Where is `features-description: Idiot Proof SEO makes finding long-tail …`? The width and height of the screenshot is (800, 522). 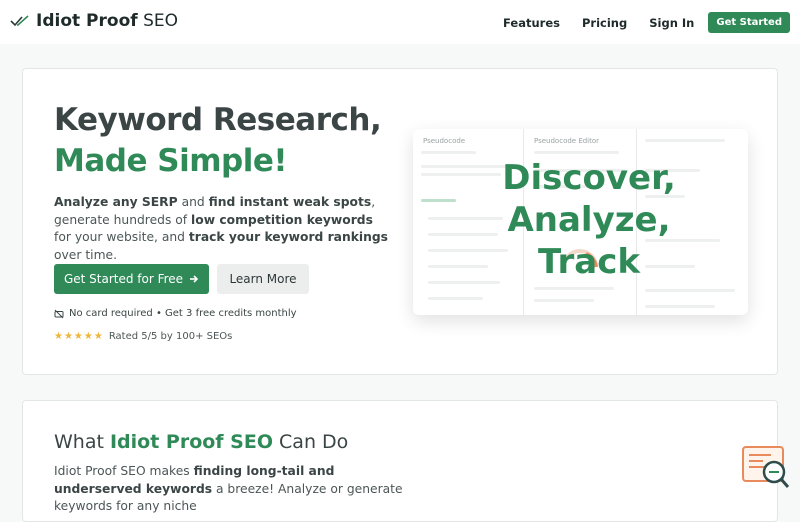
features-description: Idiot Proof SEO makes finding long-tail … is located at coordinates (239, 489).